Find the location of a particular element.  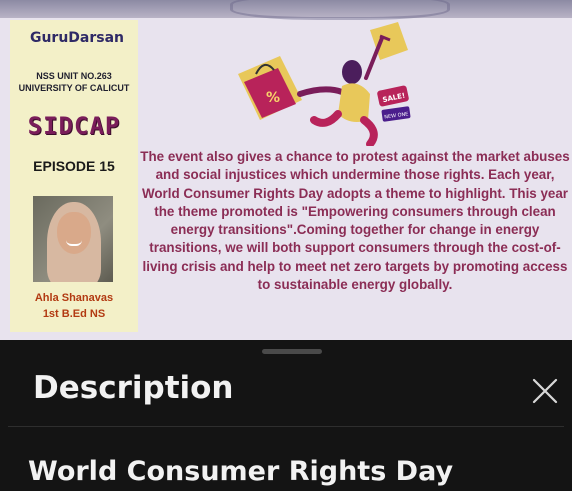

close-icon is located at coordinates (545, 391).